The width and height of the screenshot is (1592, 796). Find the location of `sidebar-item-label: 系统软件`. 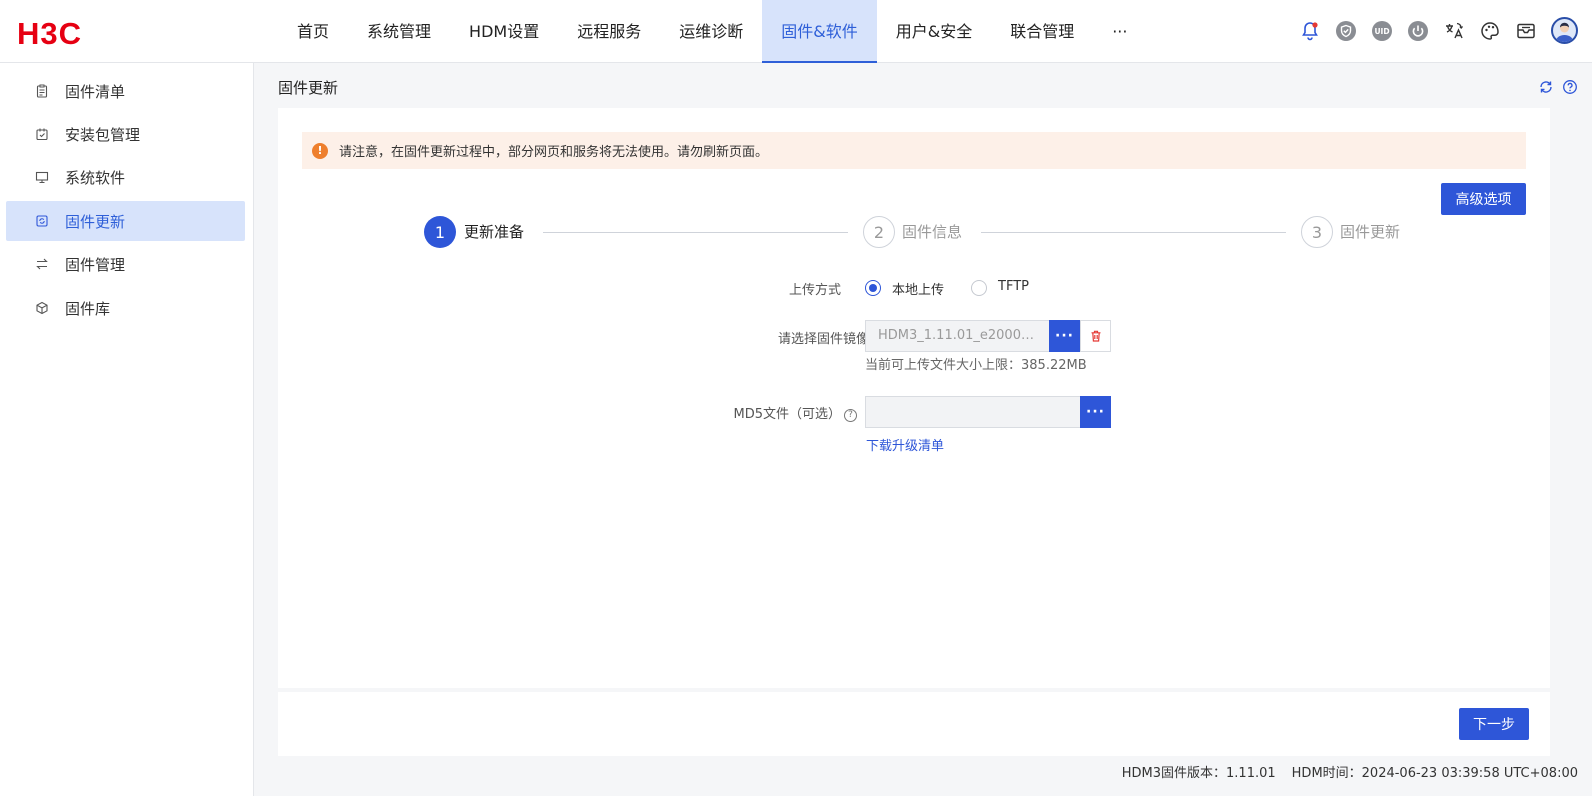

sidebar-item-label: 系统软件 is located at coordinates (95, 177).